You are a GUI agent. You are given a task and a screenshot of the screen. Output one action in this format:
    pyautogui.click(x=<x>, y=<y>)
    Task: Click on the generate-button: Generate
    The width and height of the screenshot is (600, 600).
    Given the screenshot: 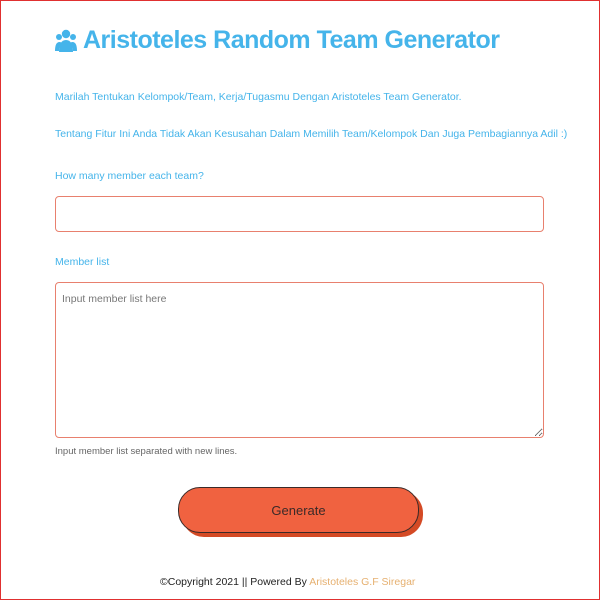 What is the action you would take?
    pyautogui.click(x=298, y=510)
    